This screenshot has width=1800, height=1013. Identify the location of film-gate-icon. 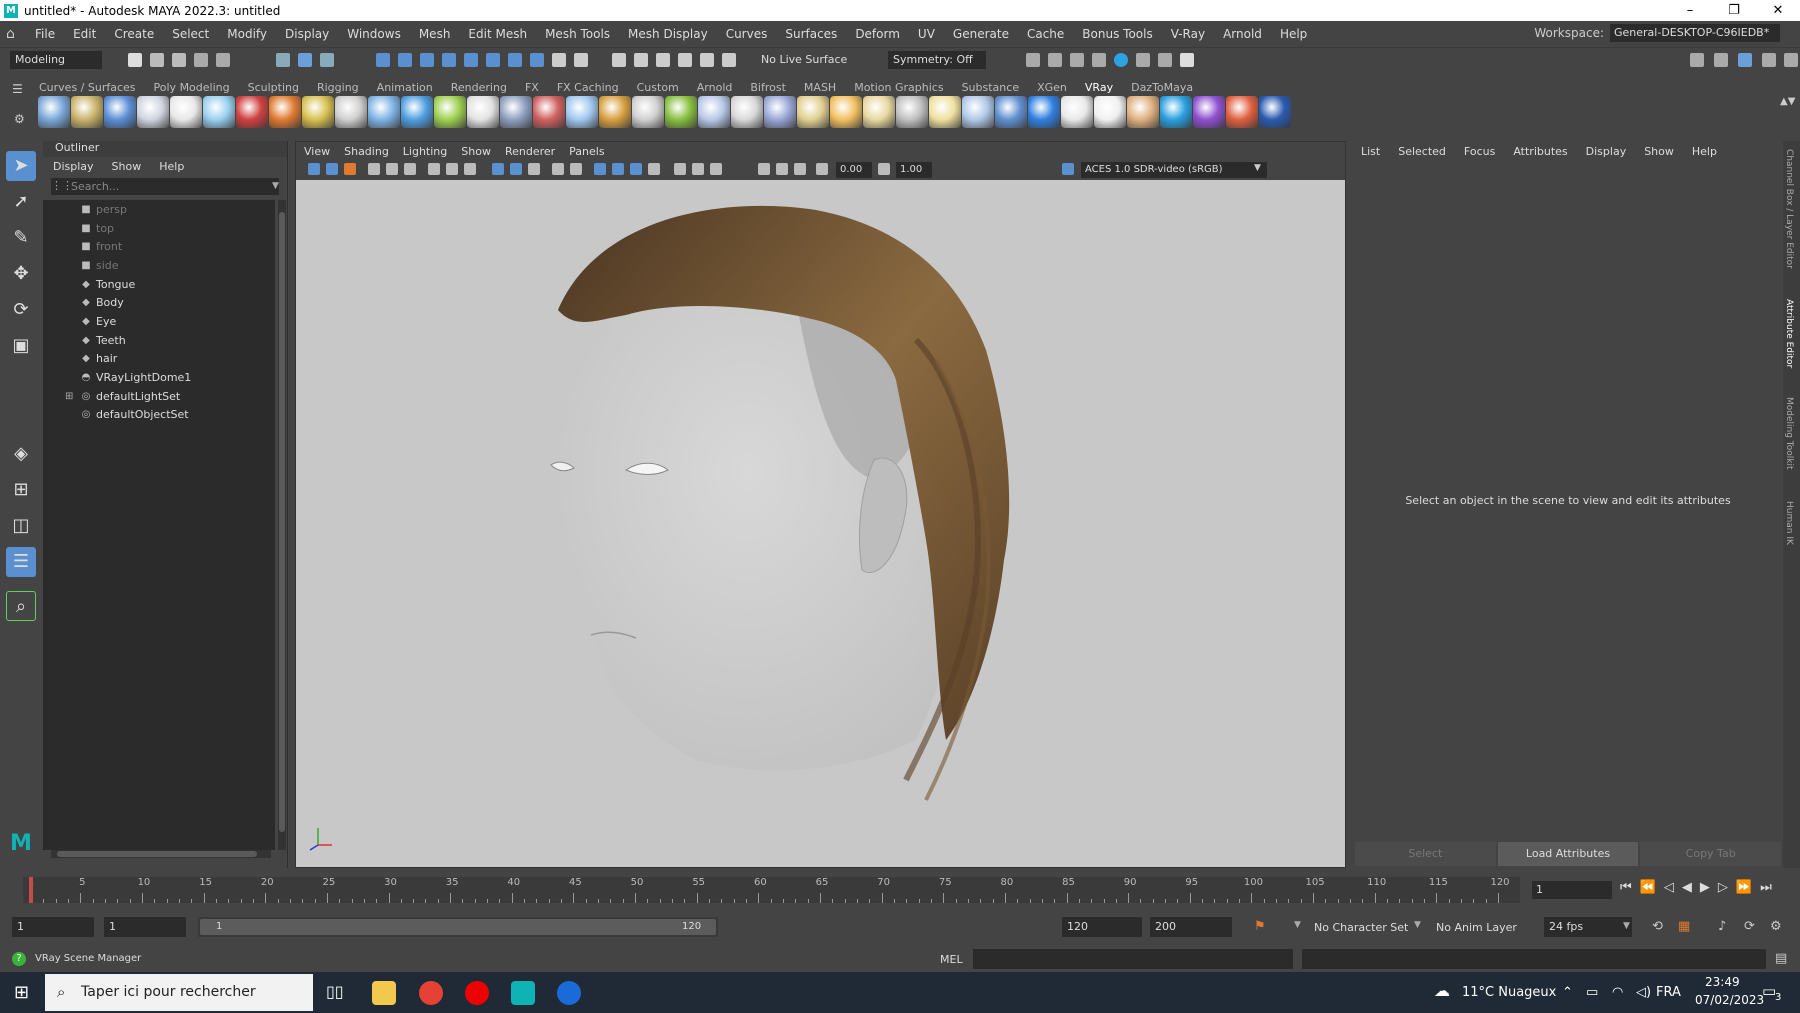
(452, 169).